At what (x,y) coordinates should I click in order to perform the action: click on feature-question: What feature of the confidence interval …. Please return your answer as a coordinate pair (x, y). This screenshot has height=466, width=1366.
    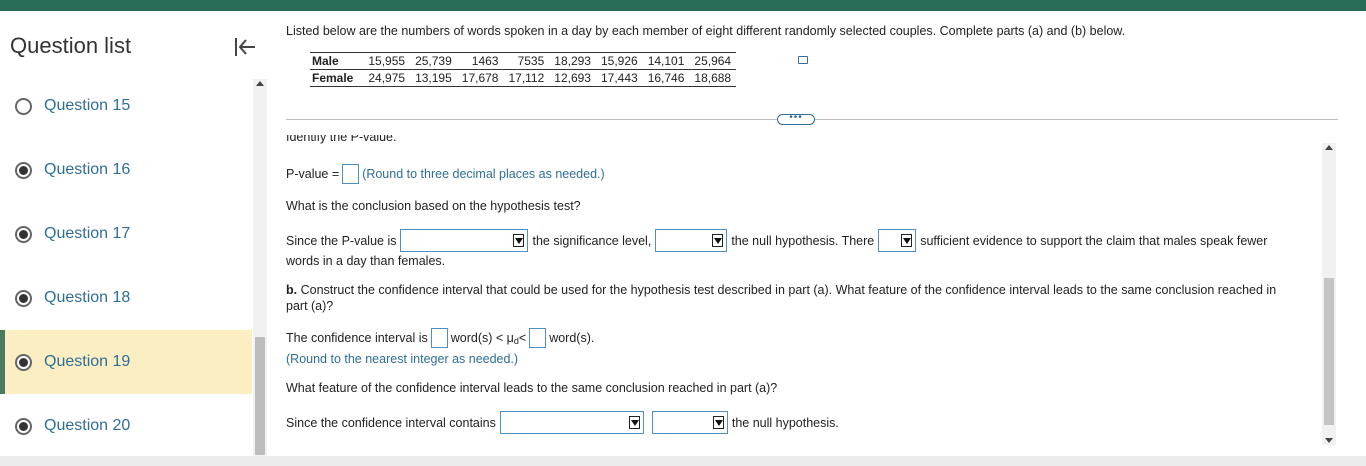
    Looking at the image, I should click on (532, 388).